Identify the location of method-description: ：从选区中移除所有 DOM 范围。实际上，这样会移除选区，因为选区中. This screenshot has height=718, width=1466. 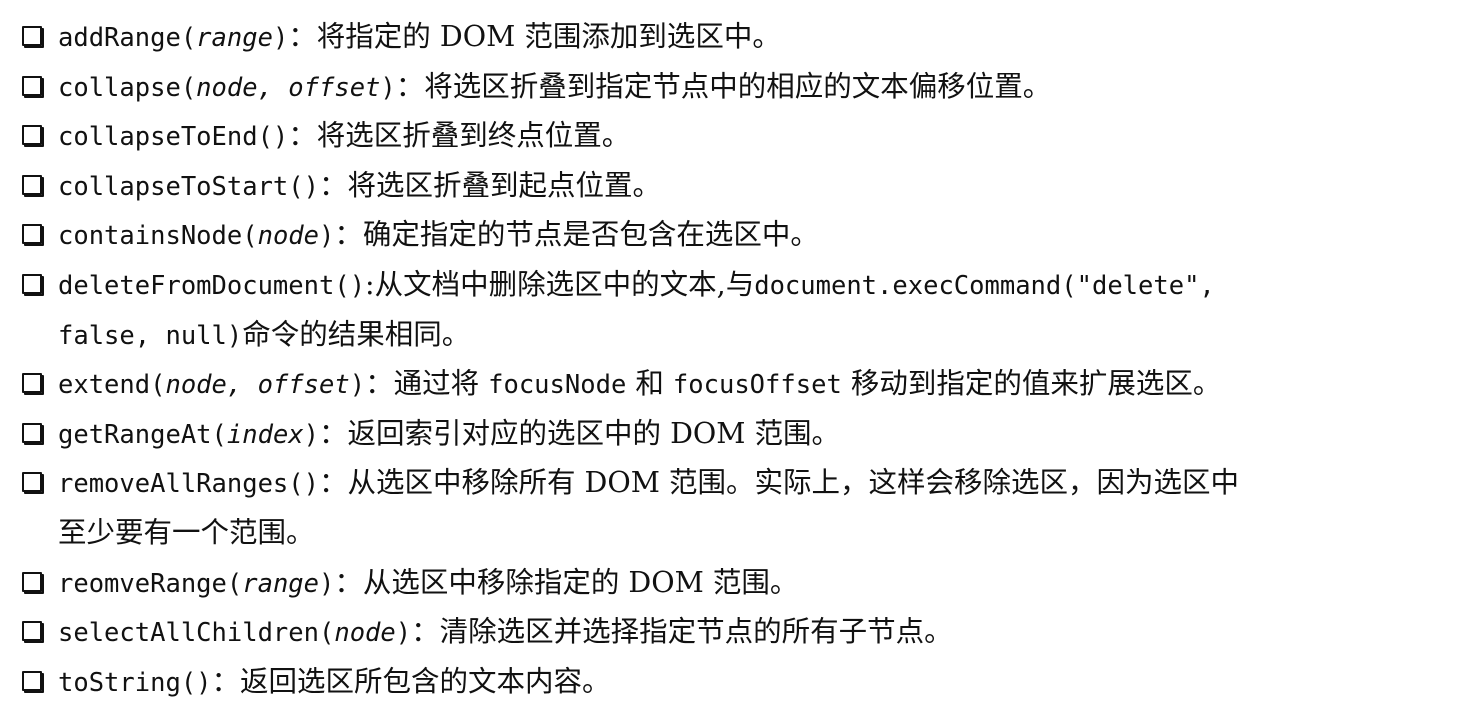
(779, 483).